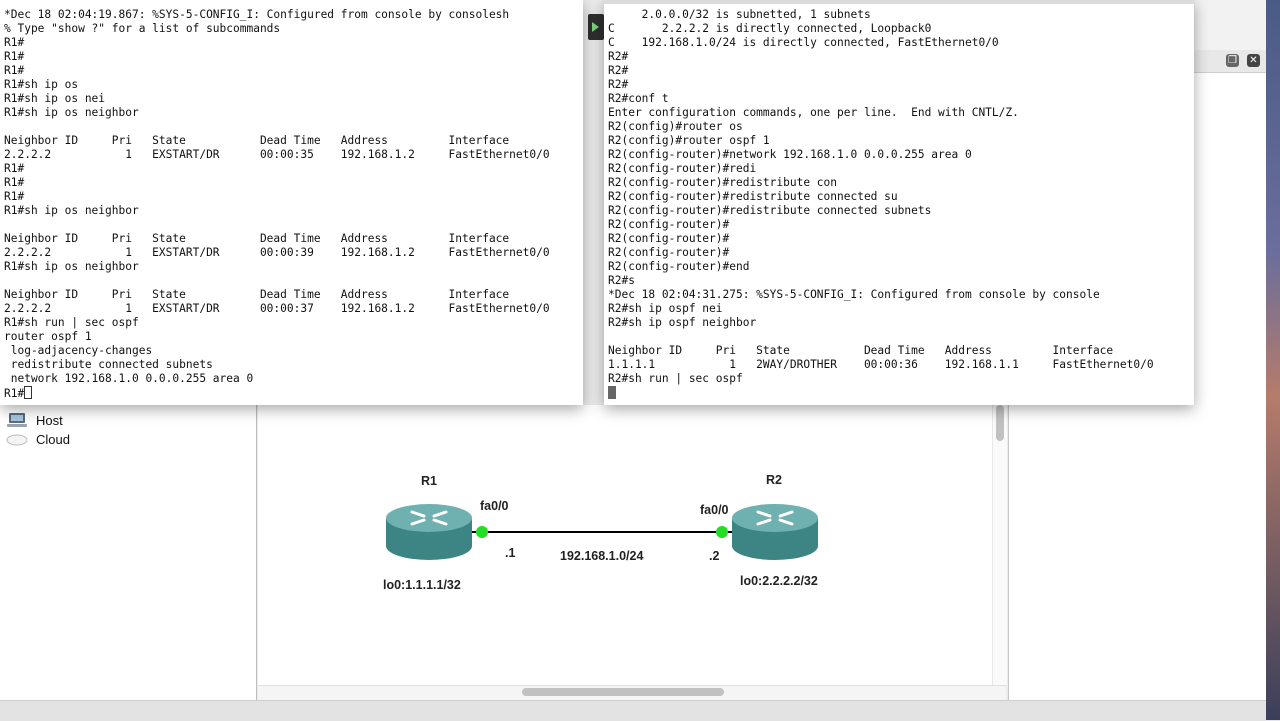  What do you see at coordinates (775, 532) in the screenshot?
I see `router-r2-icon` at bounding box center [775, 532].